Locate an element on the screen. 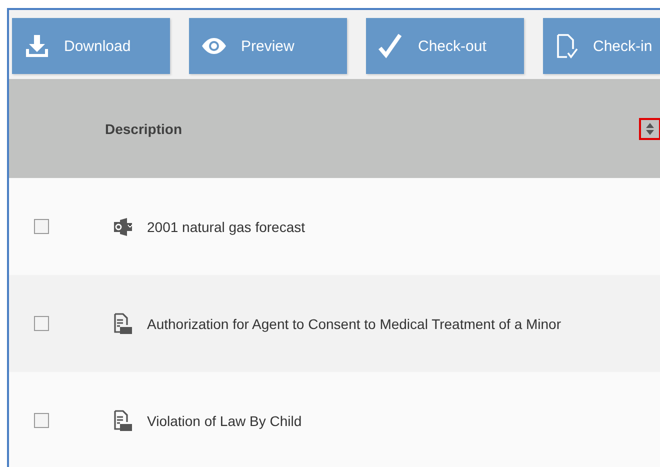 The width and height of the screenshot is (660, 467). toolbar-button: Download is located at coordinates (91, 46).